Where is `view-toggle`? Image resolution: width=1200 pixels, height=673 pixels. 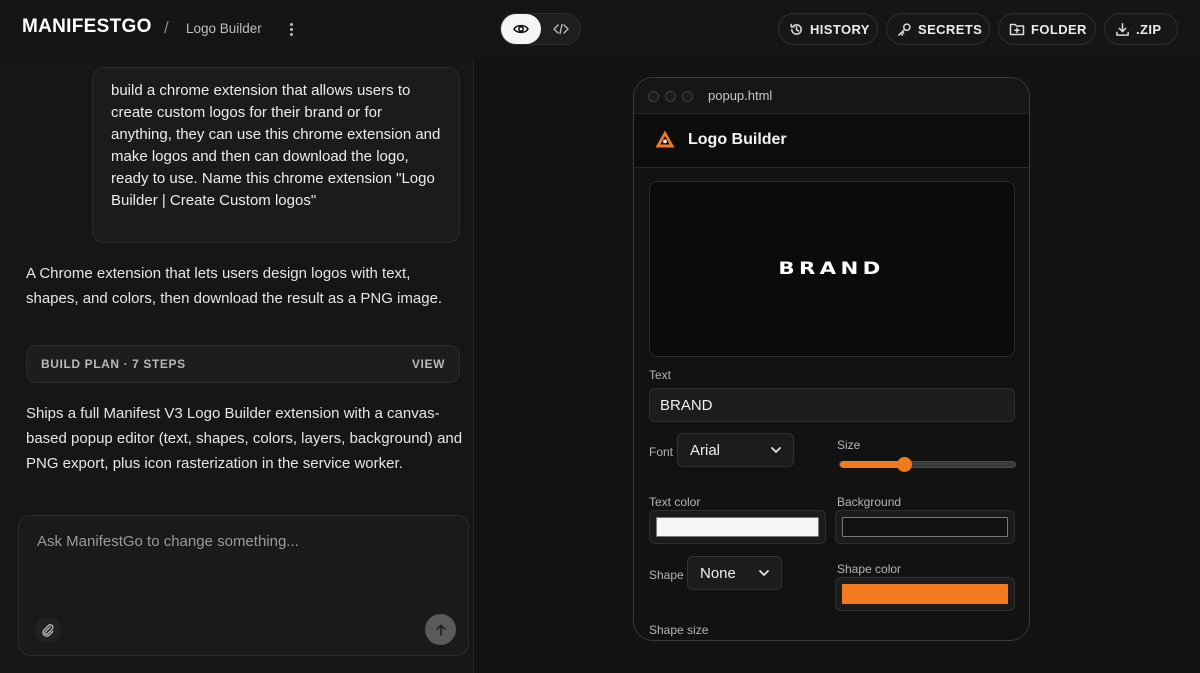 view-toggle is located at coordinates (540, 29).